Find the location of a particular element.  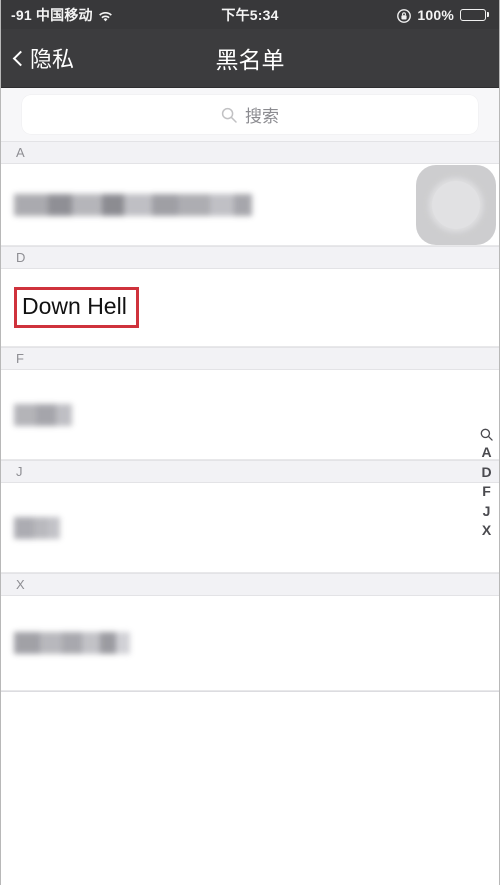

contact-name-down-hell: Down Hell is located at coordinates (76, 307).